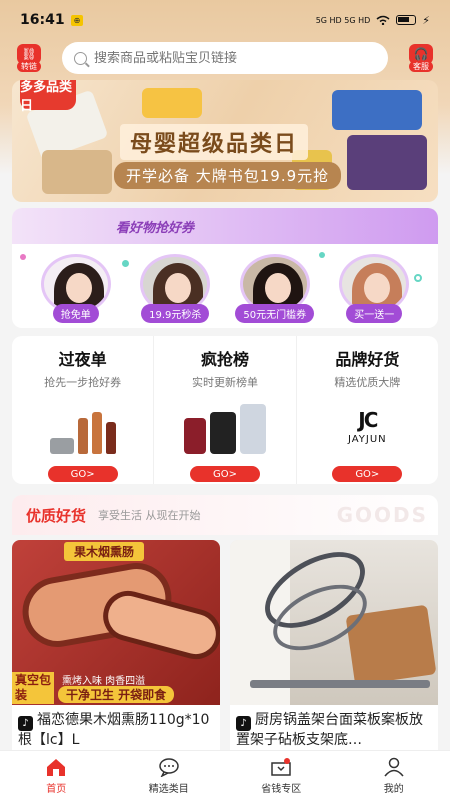 The height and width of the screenshot is (800, 450). Describe the element at coordinates (214, 142) in the screenshot. I see `banner-title: 母婴超级品类日` at that location.